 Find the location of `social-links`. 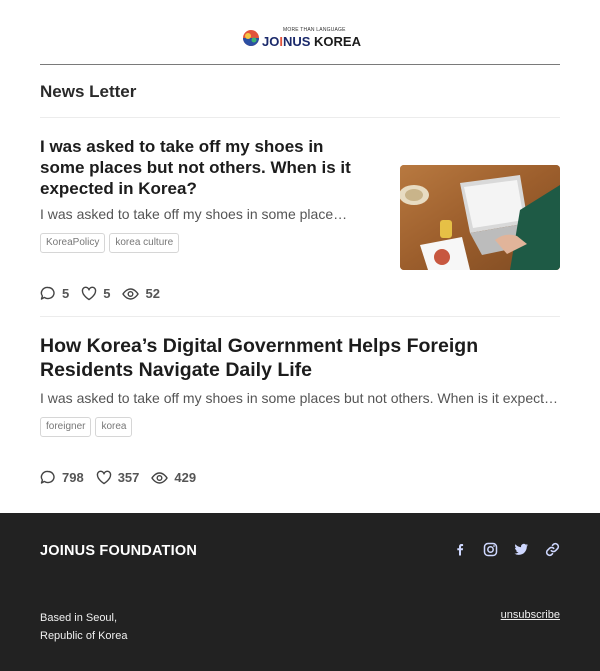

social-links is located at coordinates (506, 549).